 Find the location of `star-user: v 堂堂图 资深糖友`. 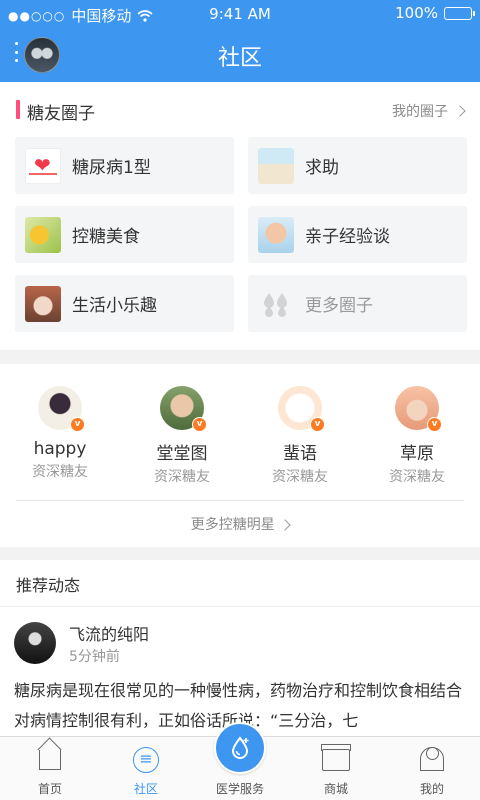

star-user: v 堂堂图 资深糖友 is located at coordinates (182, 436).